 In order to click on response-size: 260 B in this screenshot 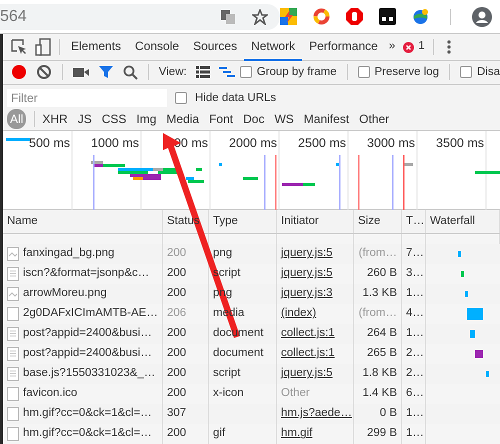, I will do `click(381, 274)`.